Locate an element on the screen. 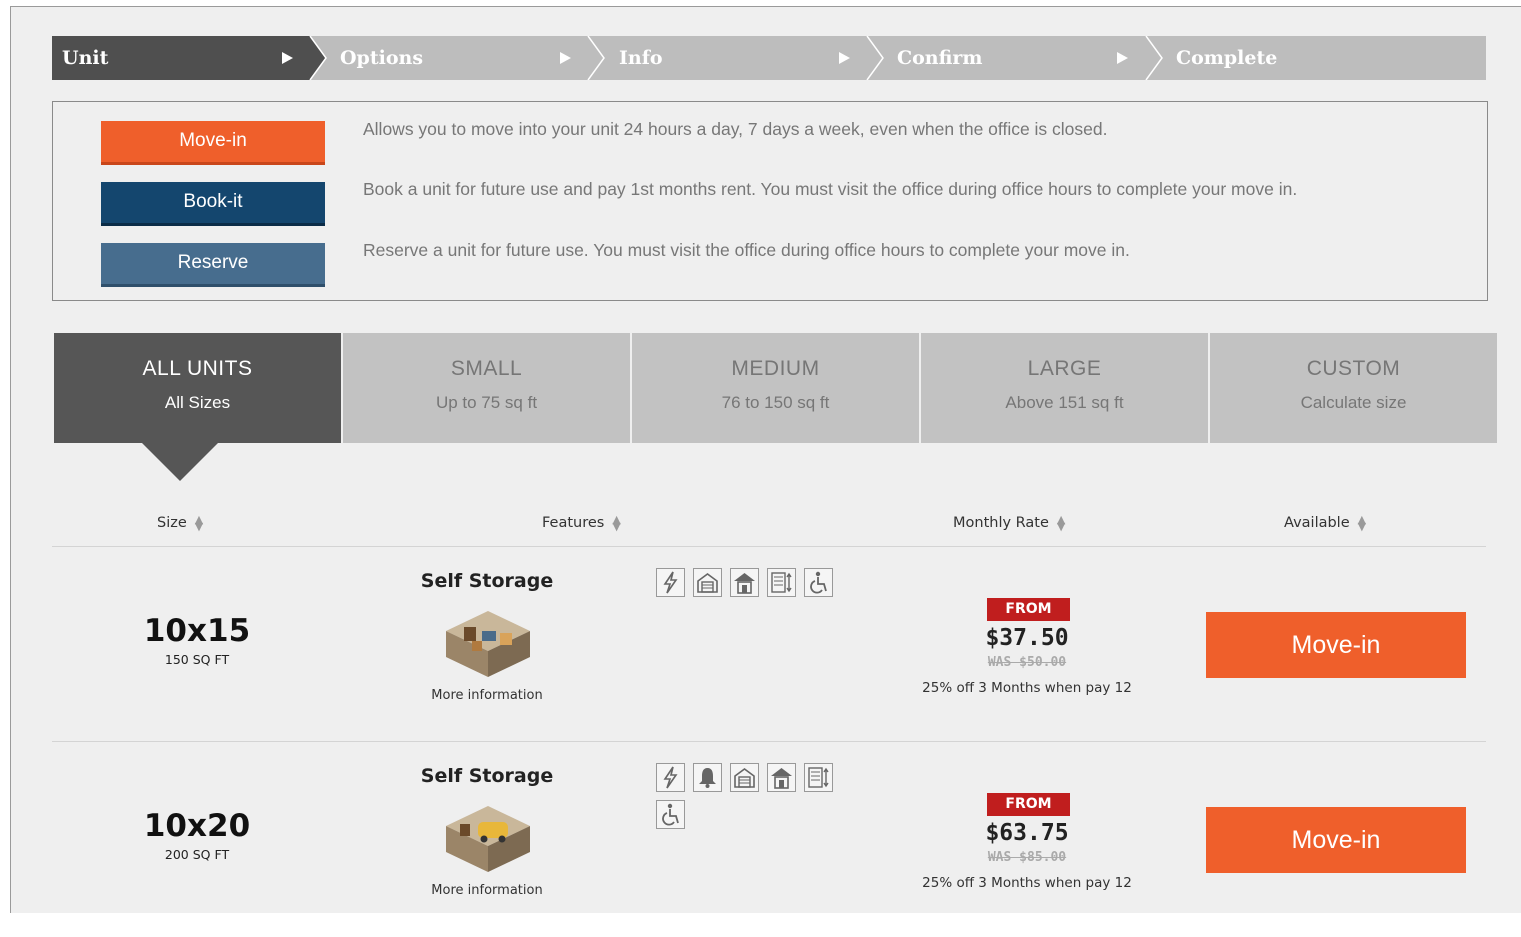 The width and height of the screenshot is (1521, 937). book-it-option-button: Book-it is located at coordinates (213, 204).